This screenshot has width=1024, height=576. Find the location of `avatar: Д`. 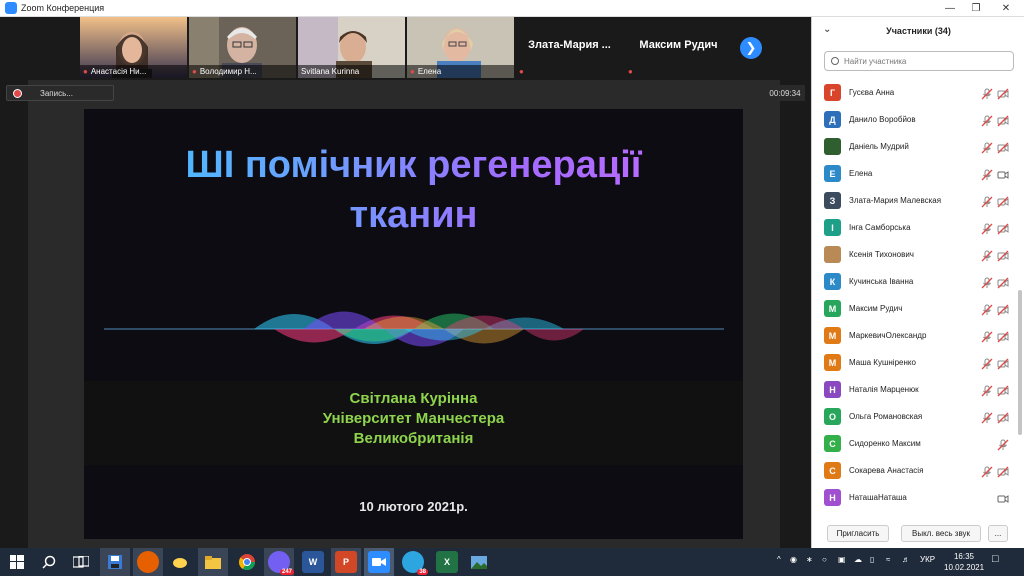

avatar: Д is located at coordinates (832, 119).